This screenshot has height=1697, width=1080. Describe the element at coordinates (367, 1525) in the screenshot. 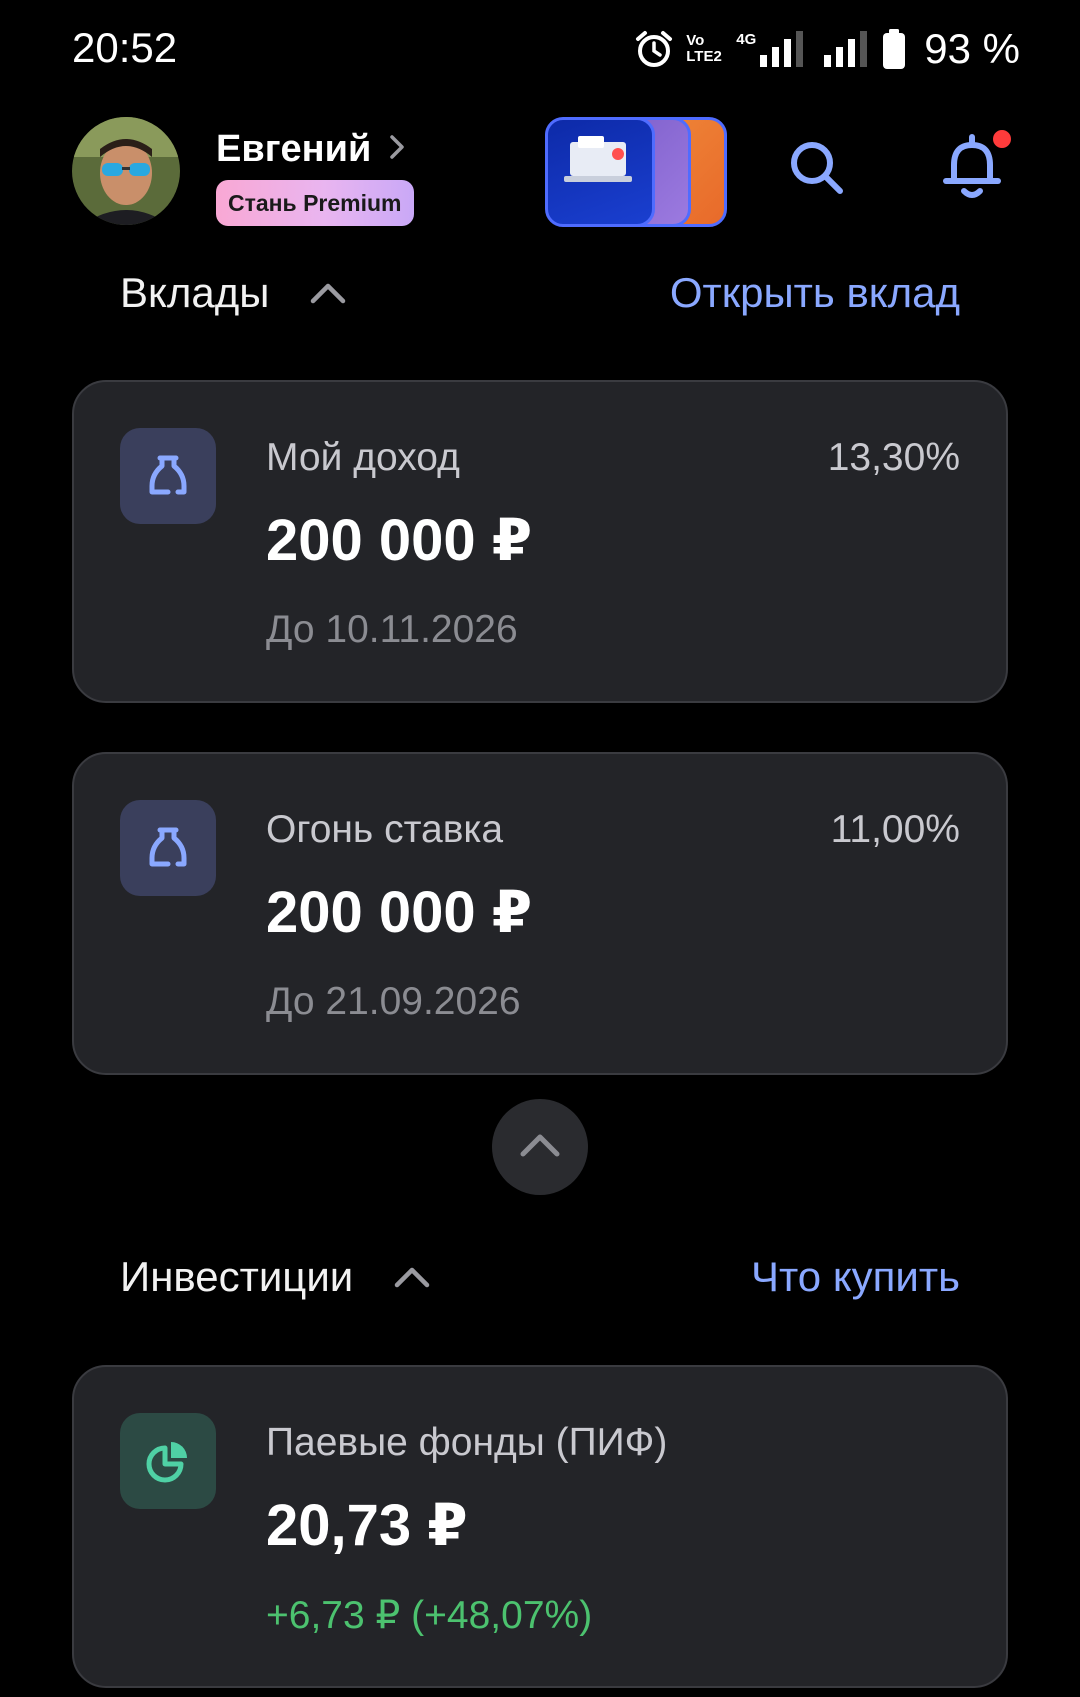

I see `fund-amount: 20,73 ₽` at that location.